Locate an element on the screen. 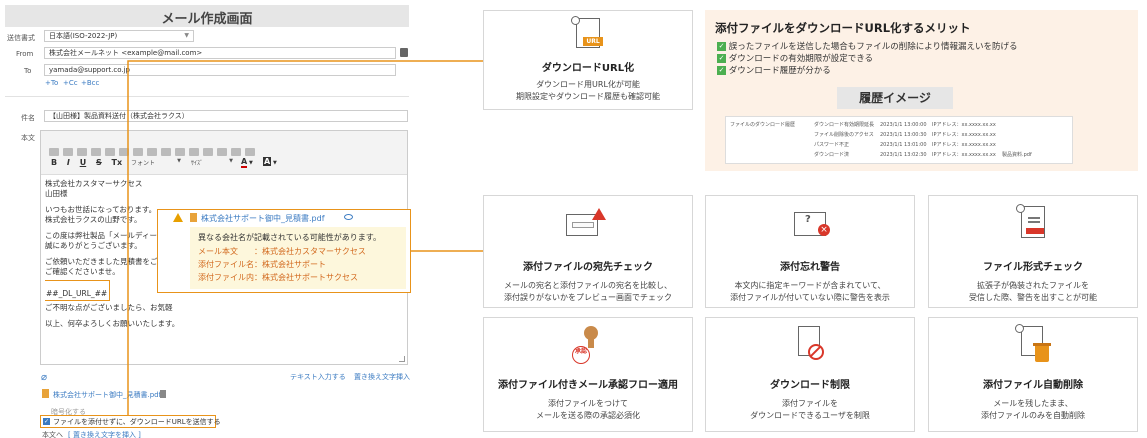  card-title: ダウンロード制限 is located at coordinates (810, 385).